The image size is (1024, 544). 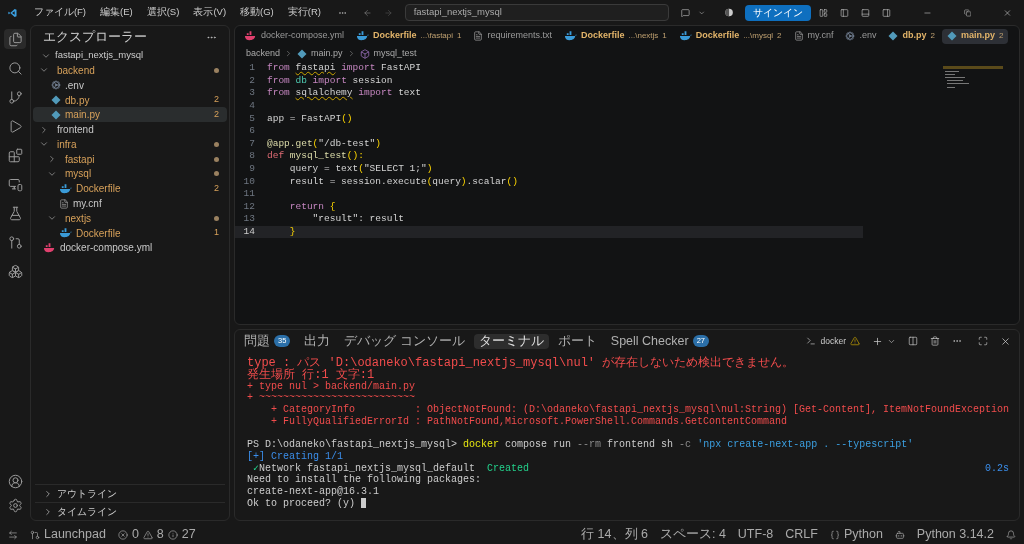 I want to click on editor-tab: Dockerfile ...\nextjs 1, so click(x=615, y=36).